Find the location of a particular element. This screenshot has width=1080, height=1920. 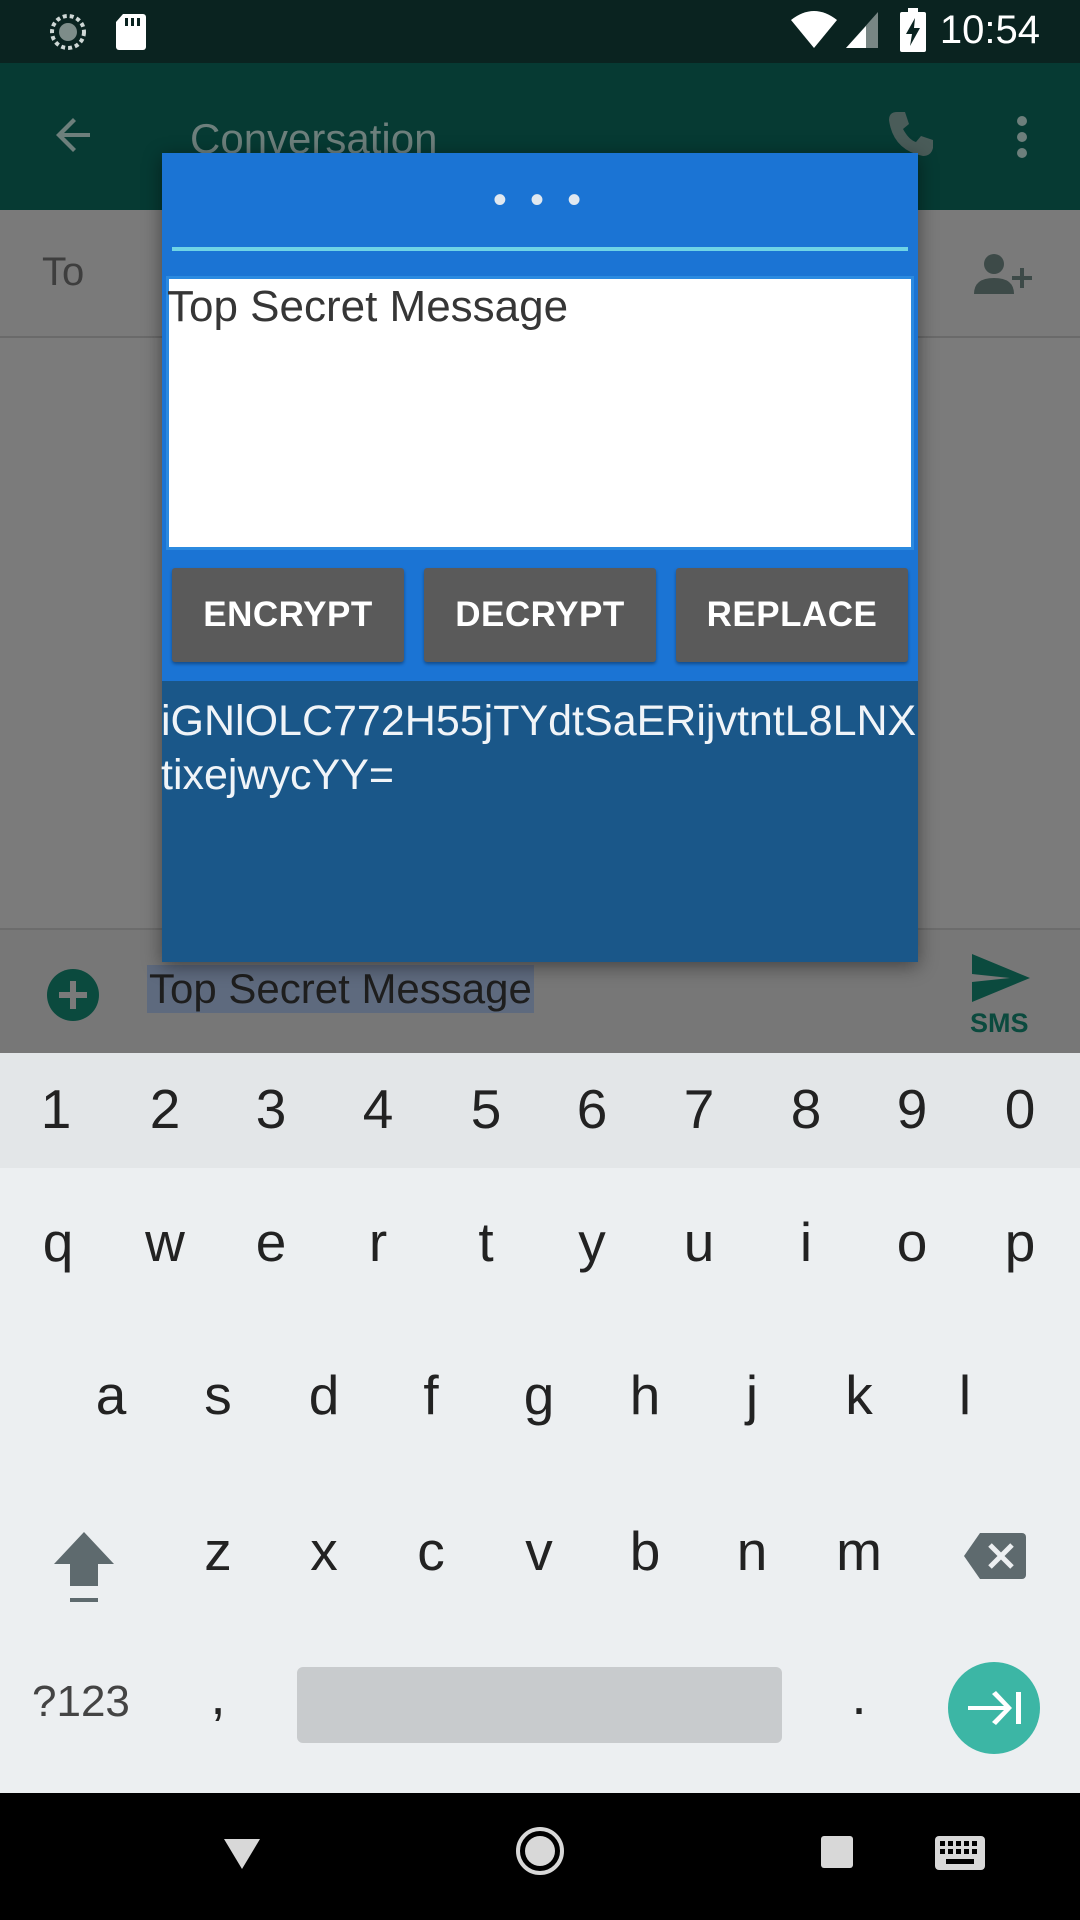

key-6: 6 is located at coordinates (592, 1109).